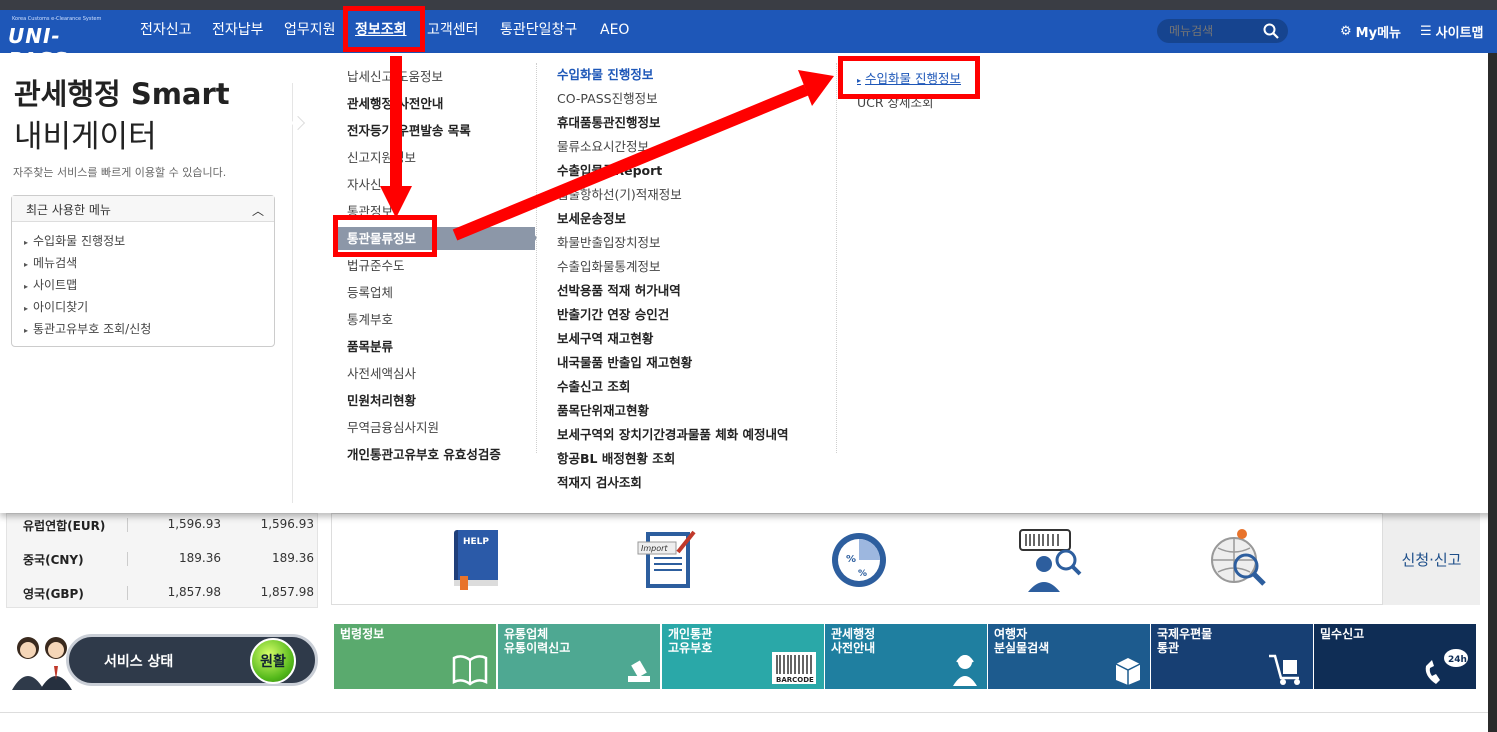 This screenshot has height=732, width=1497. I want to click on customs-officers-icon, so click(42, 663).